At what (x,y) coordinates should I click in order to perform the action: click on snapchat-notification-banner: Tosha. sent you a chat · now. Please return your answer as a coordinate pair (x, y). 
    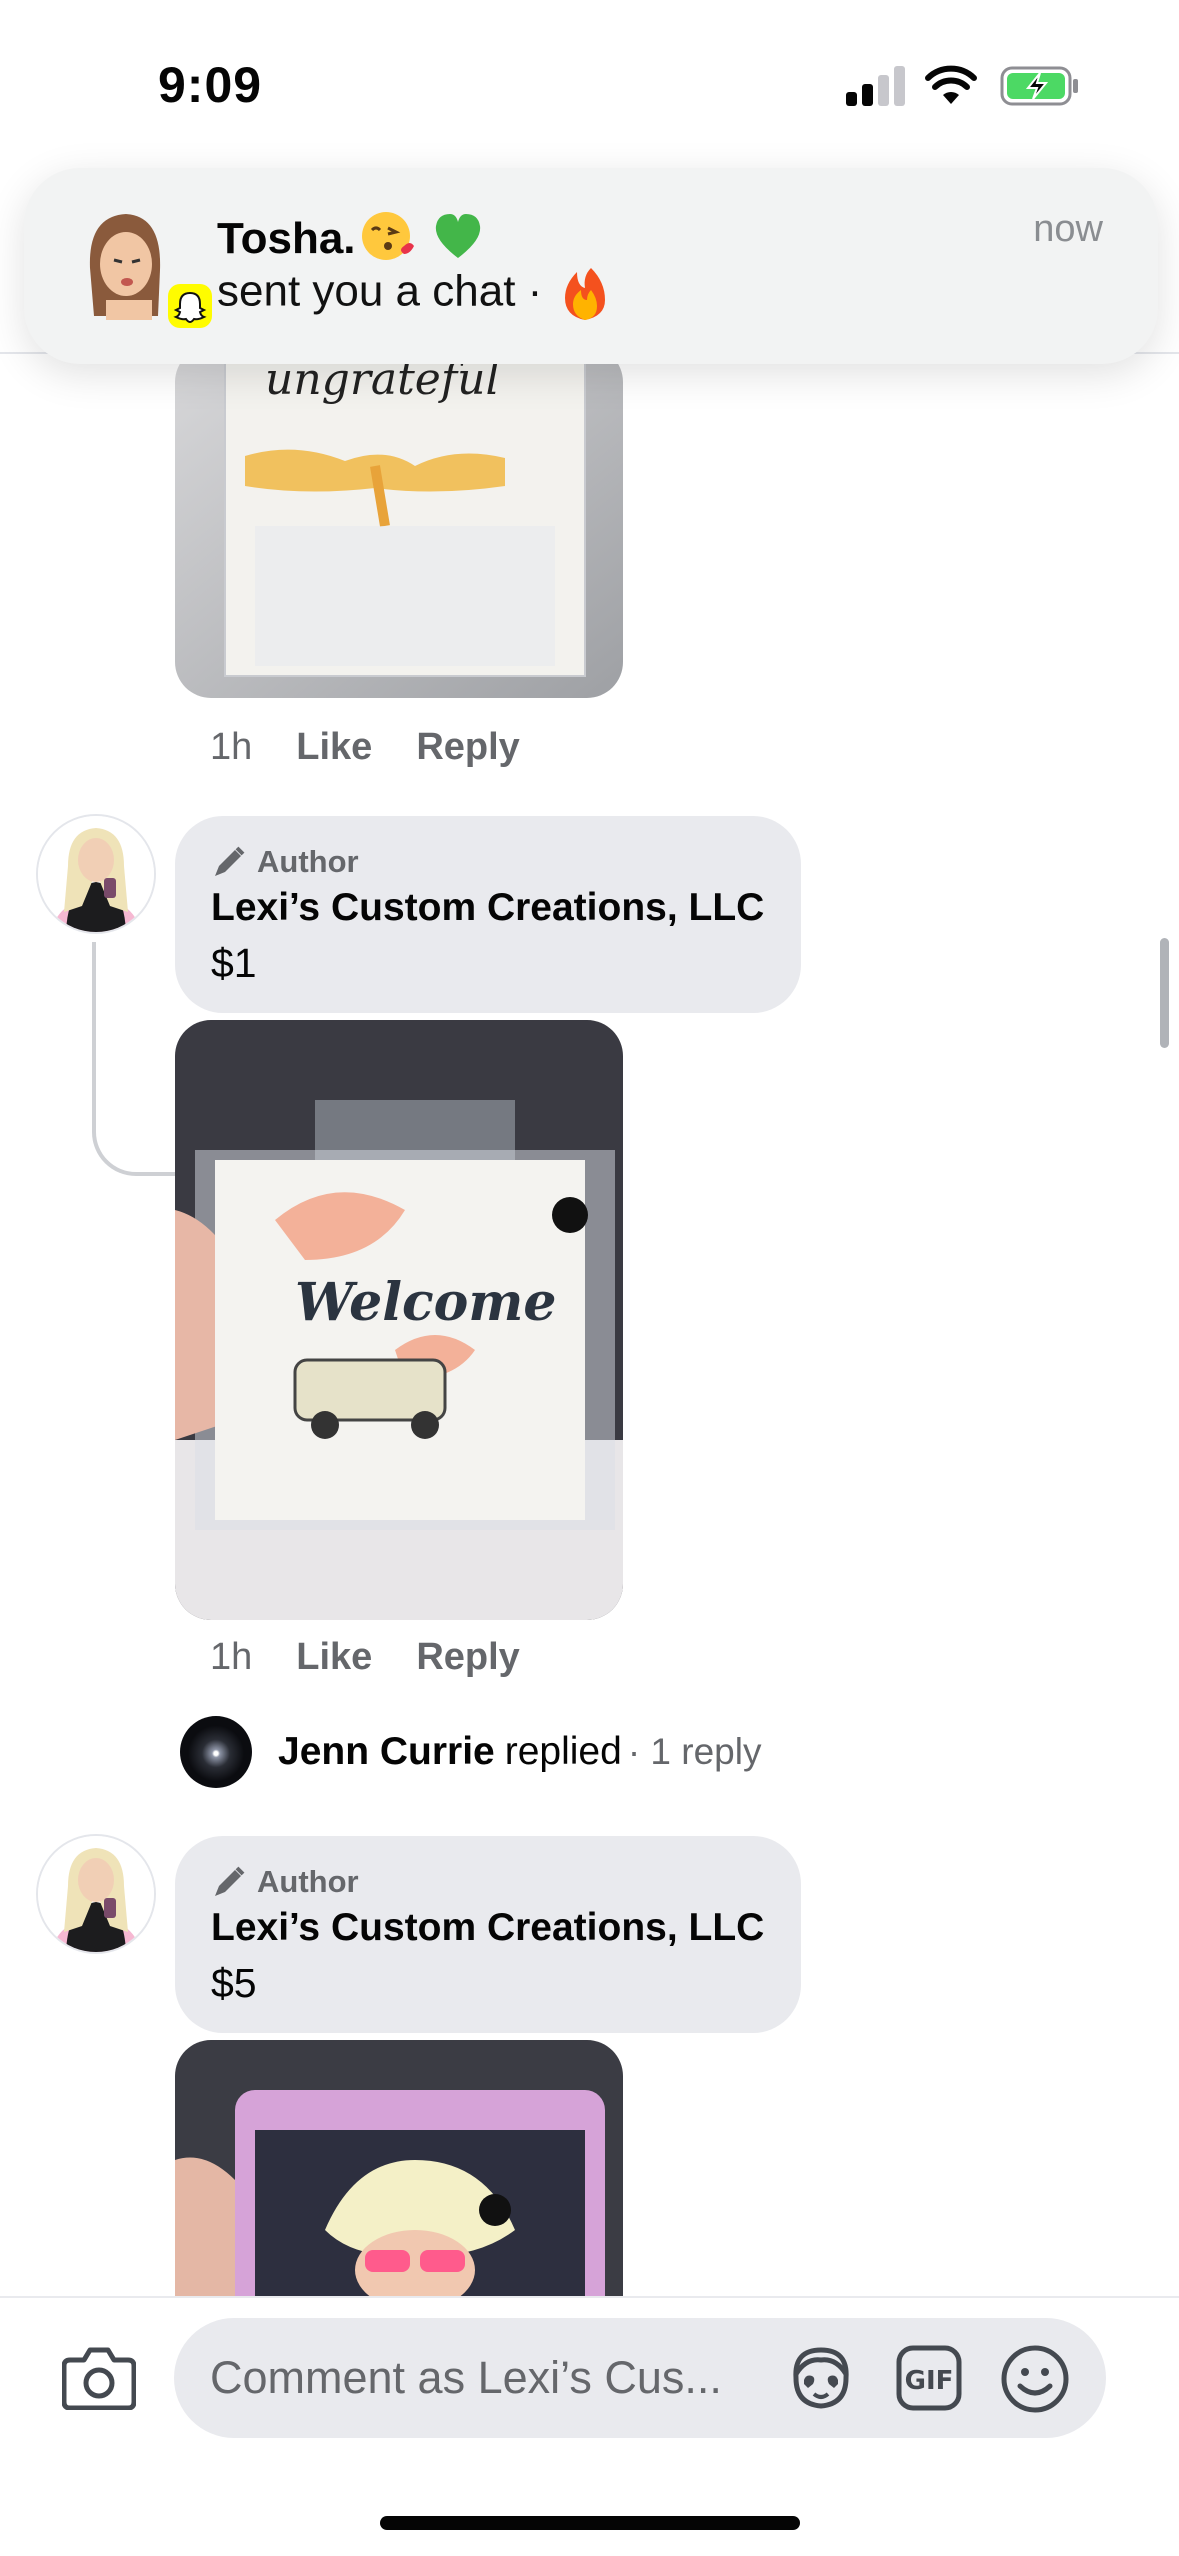
    Looking at the image, I should click on (591, 266).